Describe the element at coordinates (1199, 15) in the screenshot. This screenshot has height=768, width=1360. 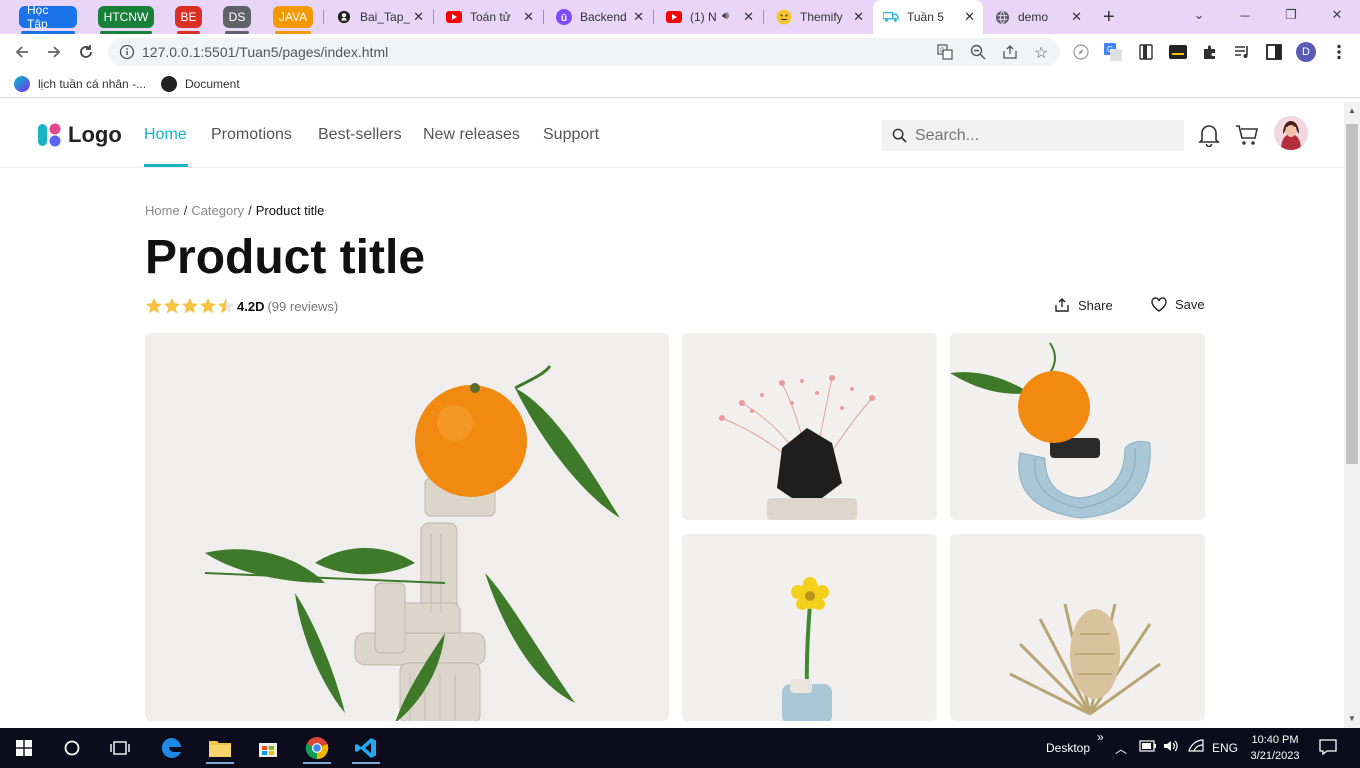
I see `tab-search-icon: ⌄` at that location.